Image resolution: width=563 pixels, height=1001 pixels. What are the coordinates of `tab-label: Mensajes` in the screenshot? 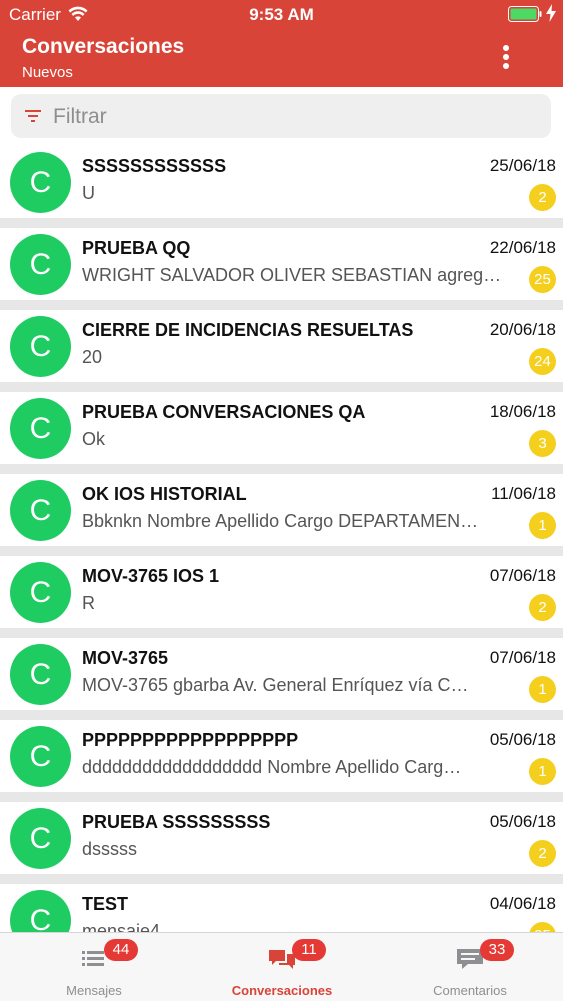 It's located at (94, 990).